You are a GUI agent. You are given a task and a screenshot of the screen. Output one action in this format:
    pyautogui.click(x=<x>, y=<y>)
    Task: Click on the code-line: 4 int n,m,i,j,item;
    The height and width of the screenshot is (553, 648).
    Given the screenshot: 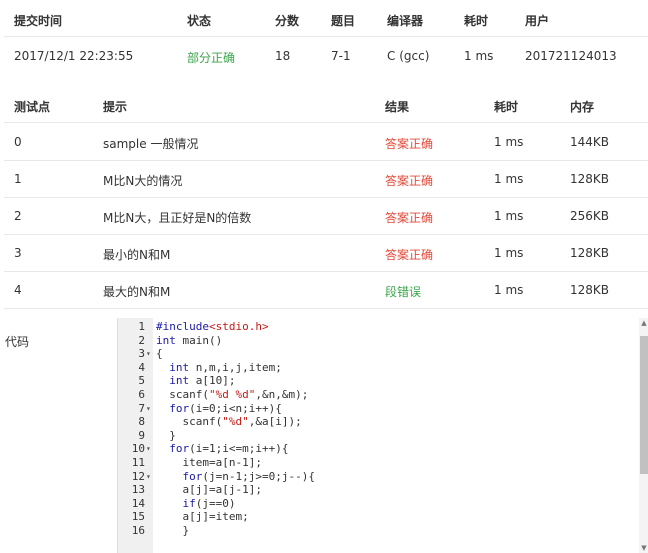 What is the action you would take?
    pyautogui.click(x=378, y=368)
    